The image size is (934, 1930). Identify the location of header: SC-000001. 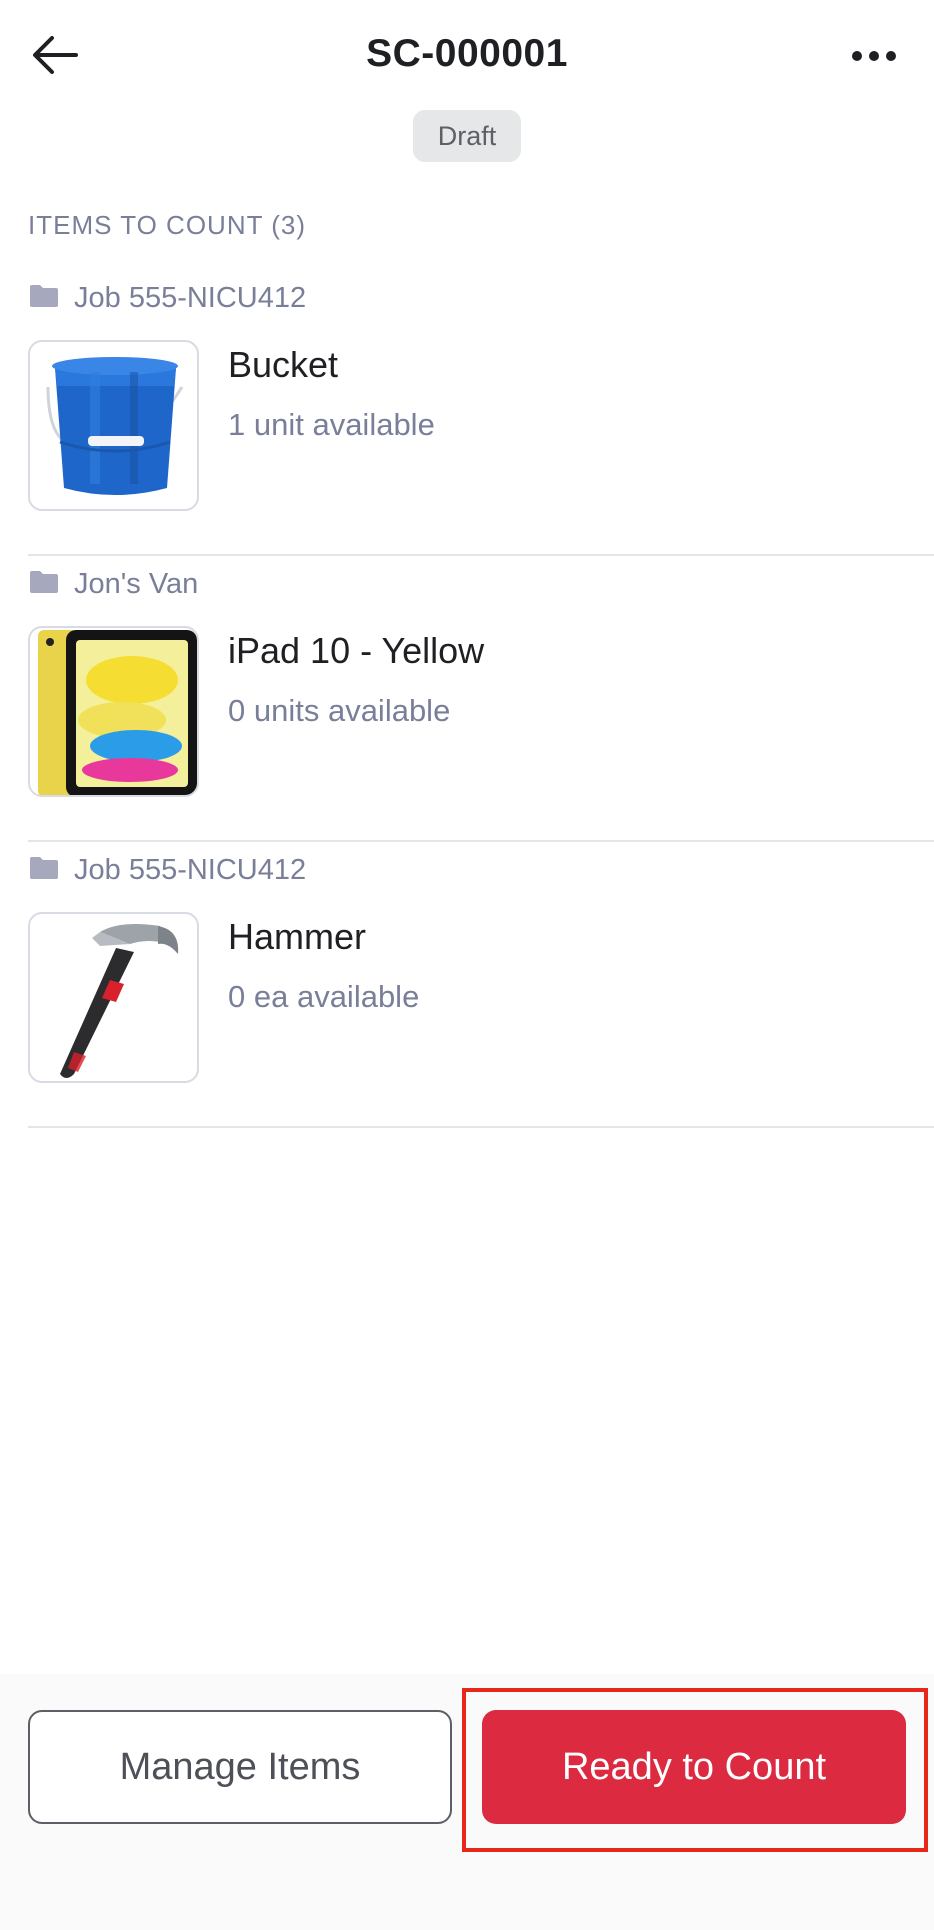
(467, 57).